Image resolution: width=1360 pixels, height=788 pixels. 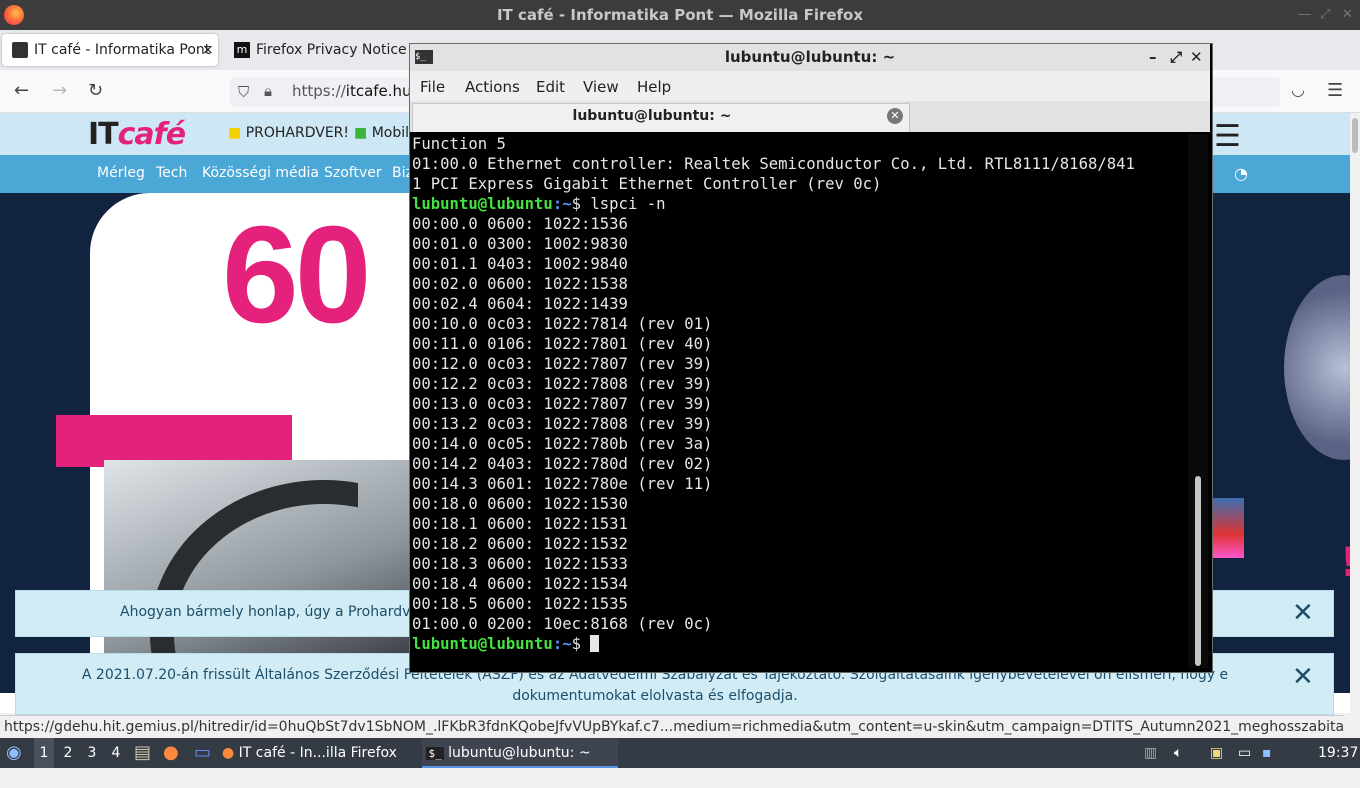 I want to click on nav-szoftver: Szoftver, so click(x=353, y=173).